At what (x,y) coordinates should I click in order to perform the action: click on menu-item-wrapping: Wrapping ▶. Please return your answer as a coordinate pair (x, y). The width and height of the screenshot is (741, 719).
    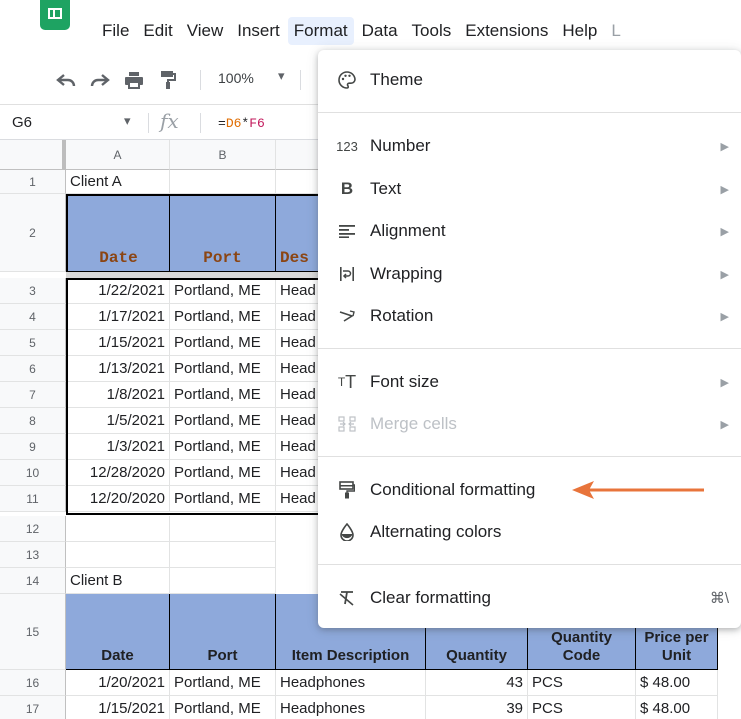
    Looking at the image, I should click on (529, 274).